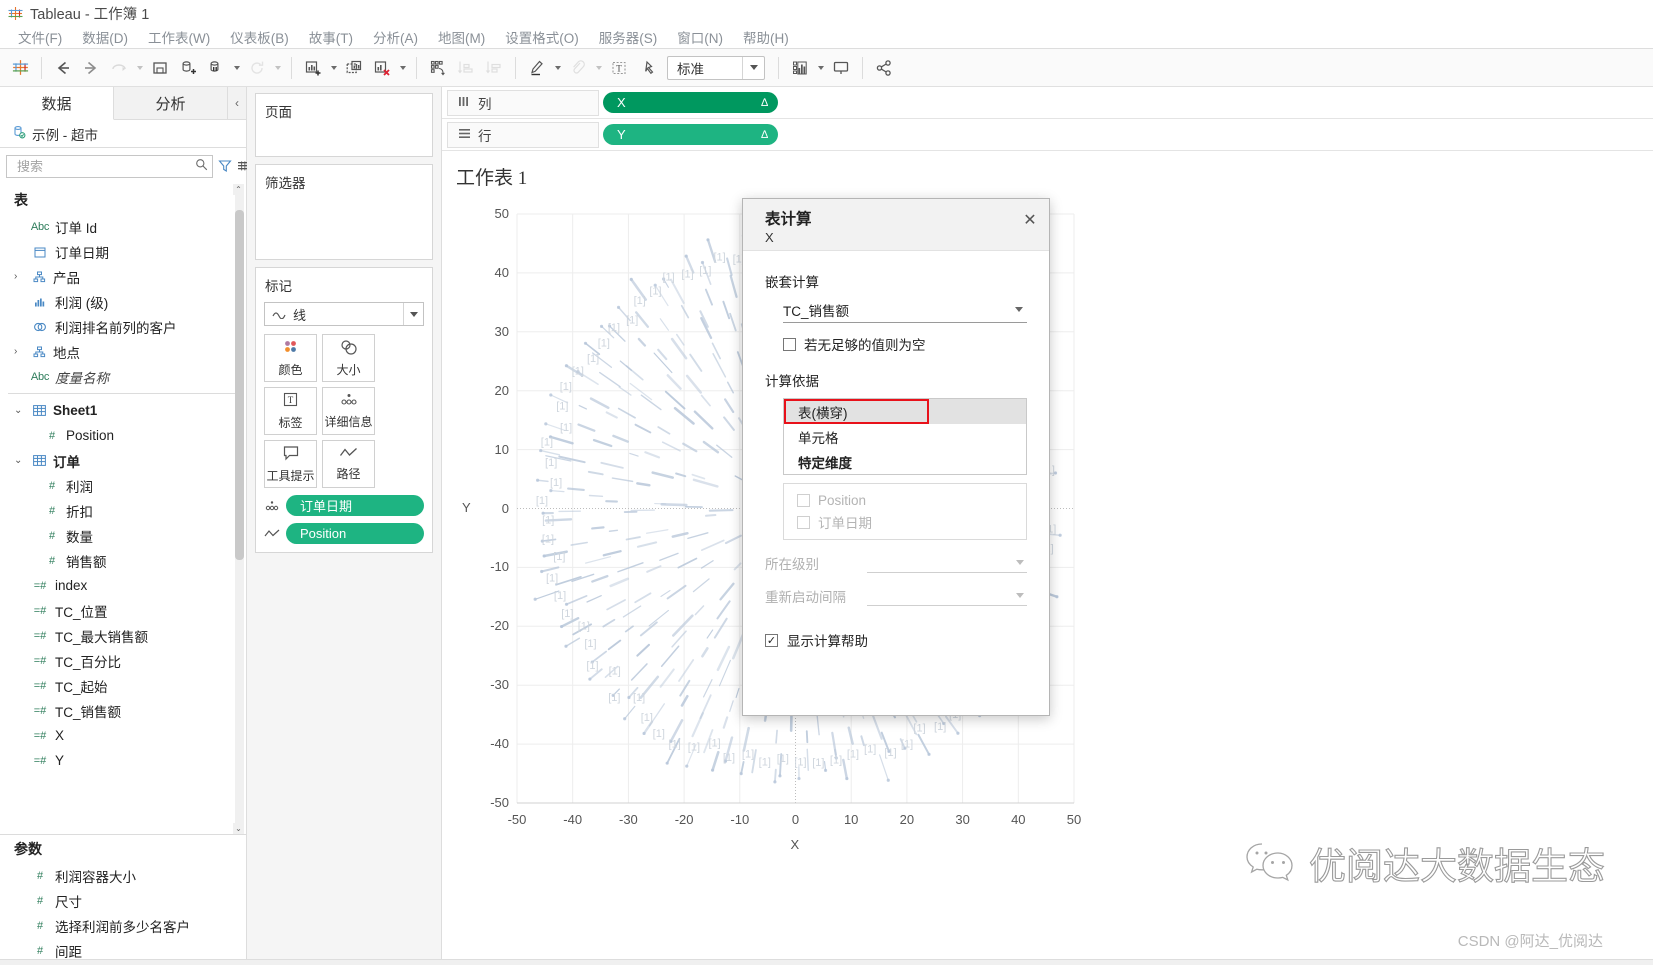 The image size is (1653, 965). I want to click on tab-analytics: 分析, so click(171, 103).